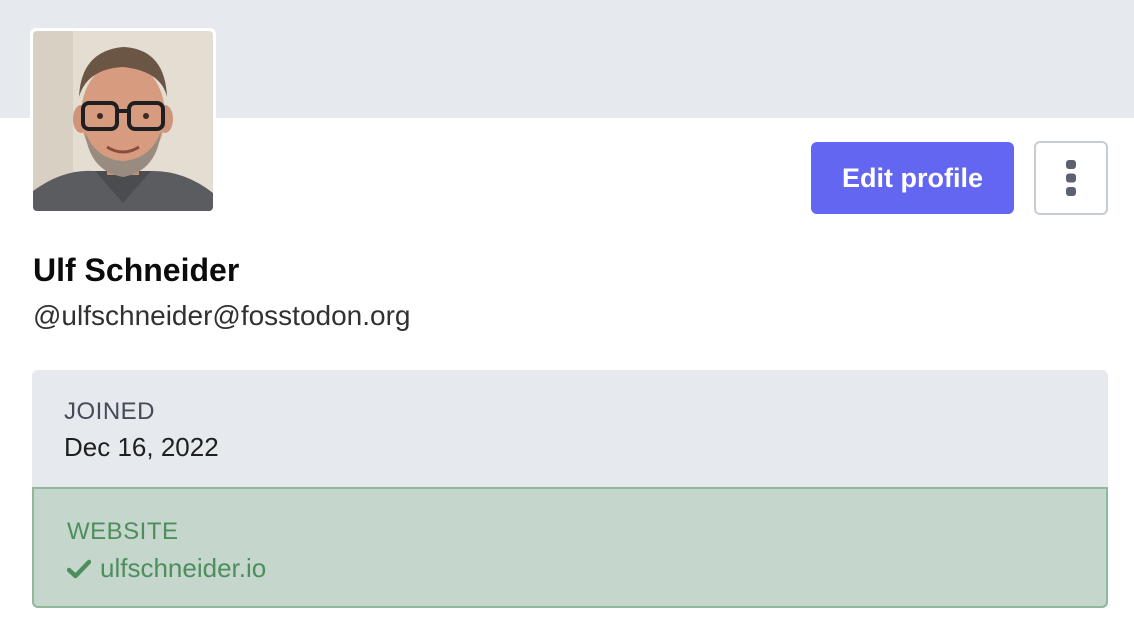 The width and height of the screenshot is (1134, 628). I want to click on website-label: WEBSITE, so click(123, 531).